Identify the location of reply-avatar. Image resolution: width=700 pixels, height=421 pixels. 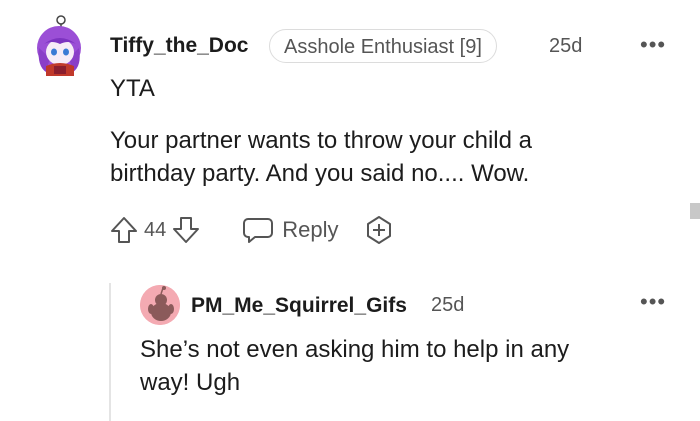
(160, 305).